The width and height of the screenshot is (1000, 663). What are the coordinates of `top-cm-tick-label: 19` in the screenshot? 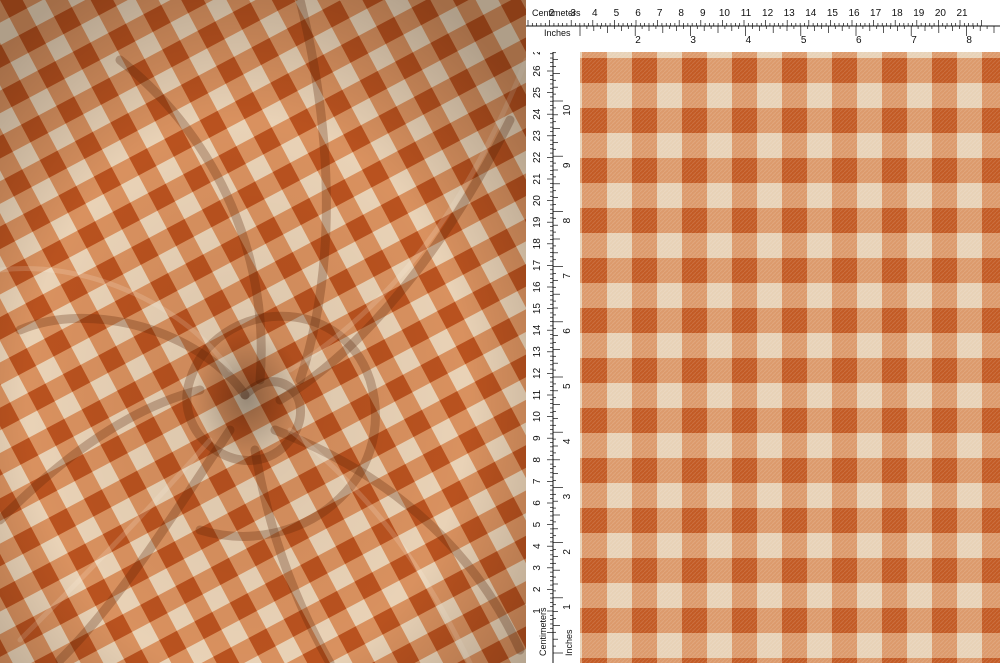 It's located at (919, 13).